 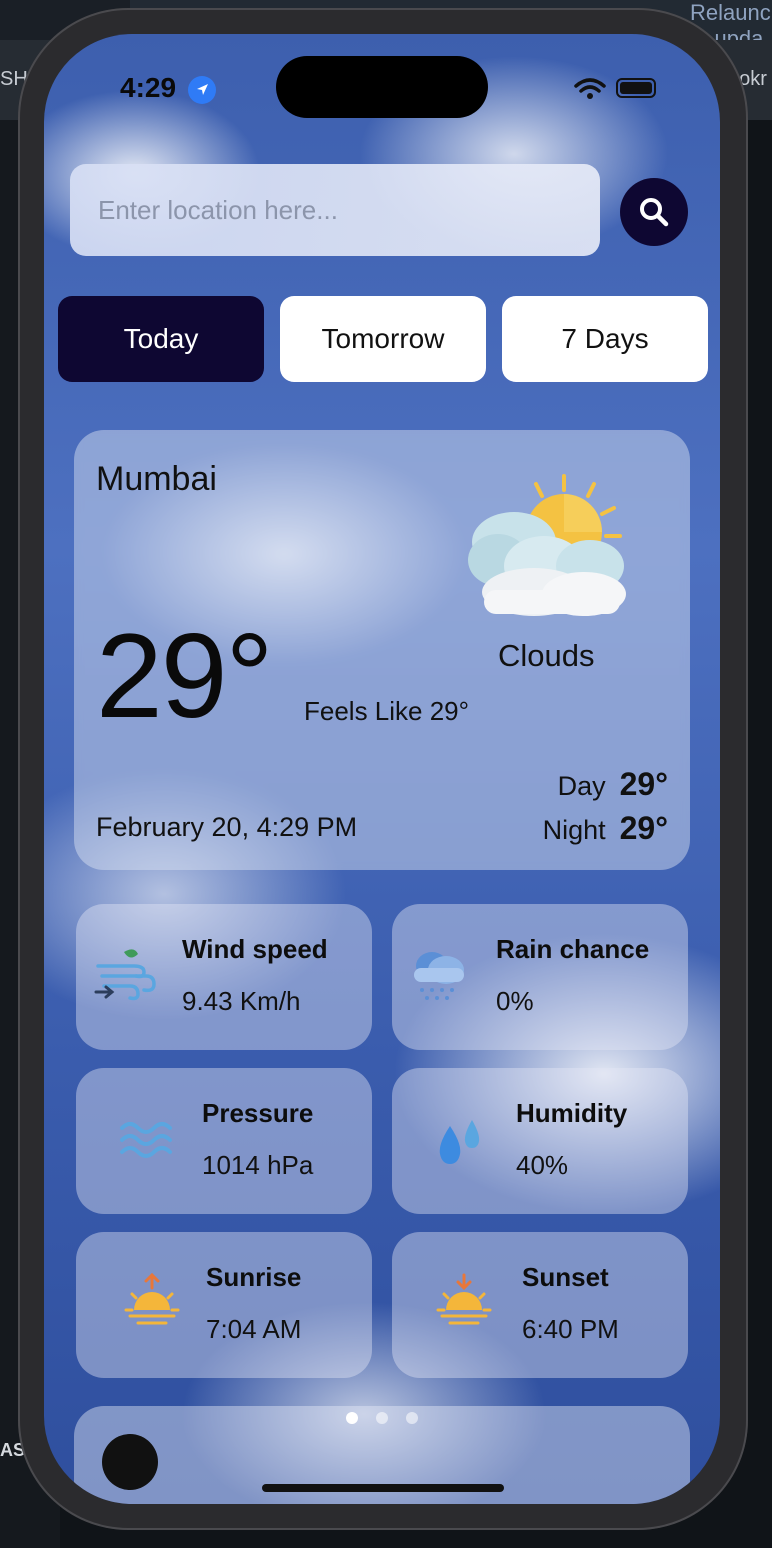 I want to click on sunrise-icon, so click(x=152, y=1298).